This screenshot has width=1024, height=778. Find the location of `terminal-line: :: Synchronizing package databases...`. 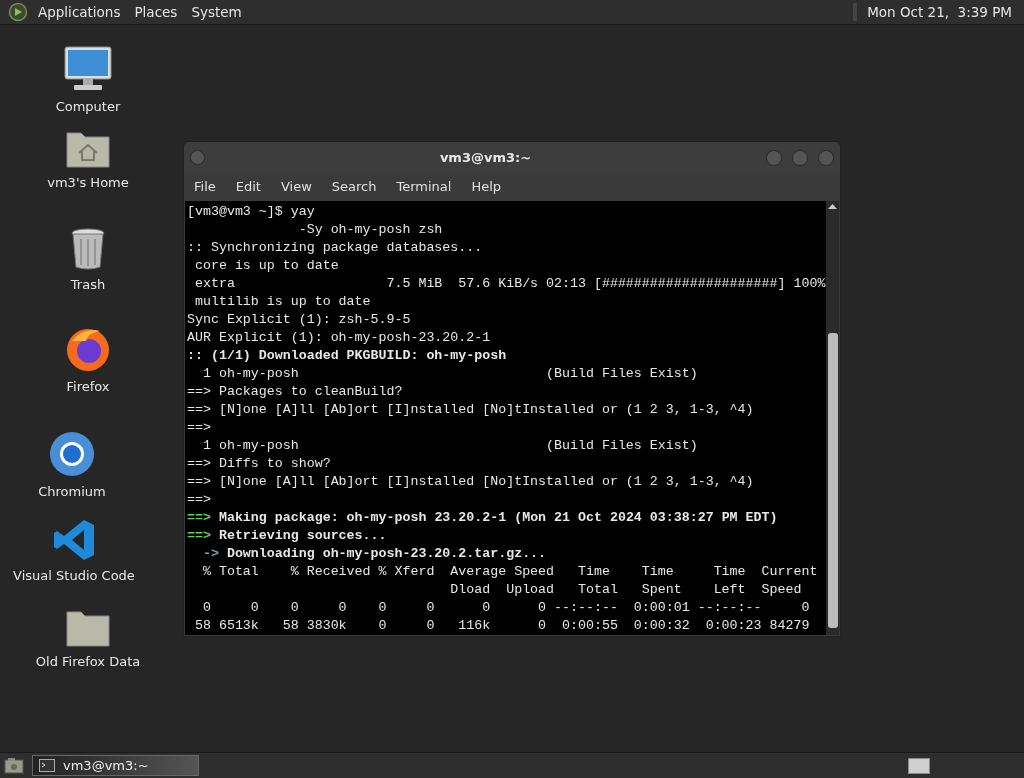

terminal-line: :: Synchronizing package databases... is located at coordinates (335, 247).